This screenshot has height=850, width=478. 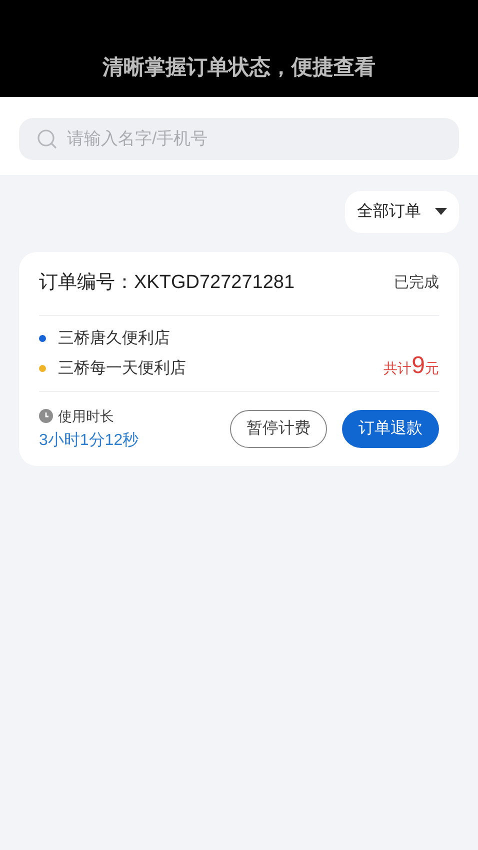 I want to click on search-field: 请输入名字/手机号, so click(x=239, y=139).